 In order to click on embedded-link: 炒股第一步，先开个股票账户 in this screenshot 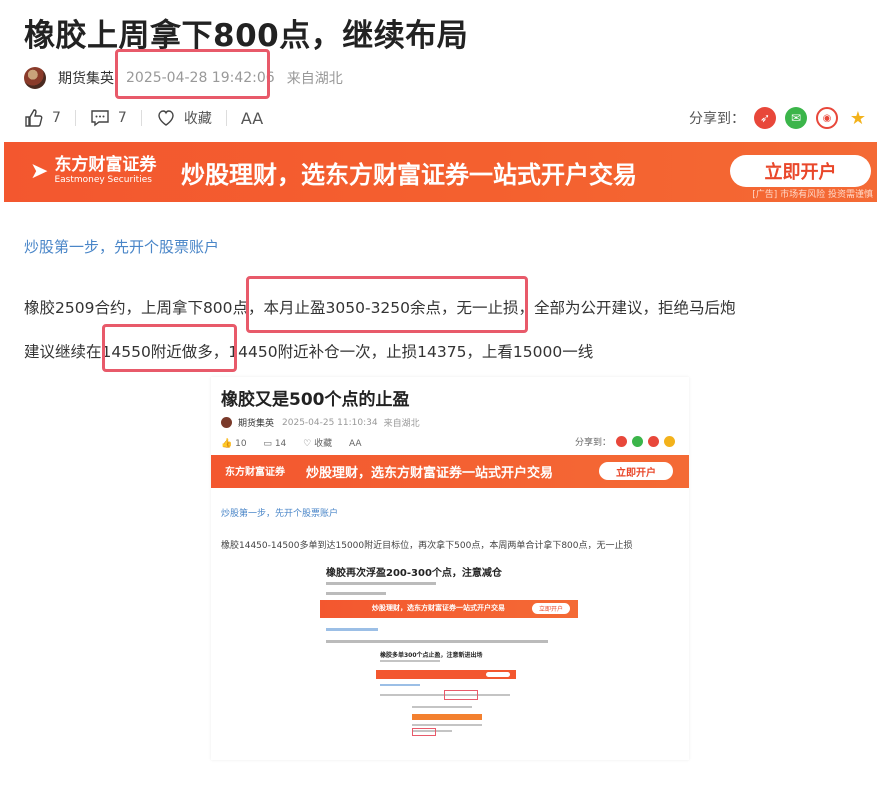, I will do `click(280, 514)`.